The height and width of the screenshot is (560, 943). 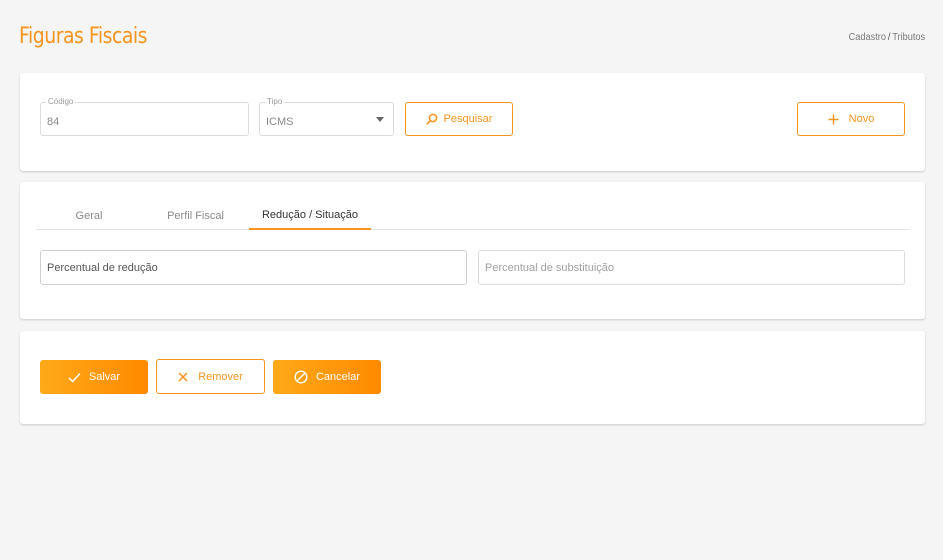 What do you see at coordinates (53, 122) in the screenshot?
I see `codigo-value: 84` at bounding box center [53, 122].